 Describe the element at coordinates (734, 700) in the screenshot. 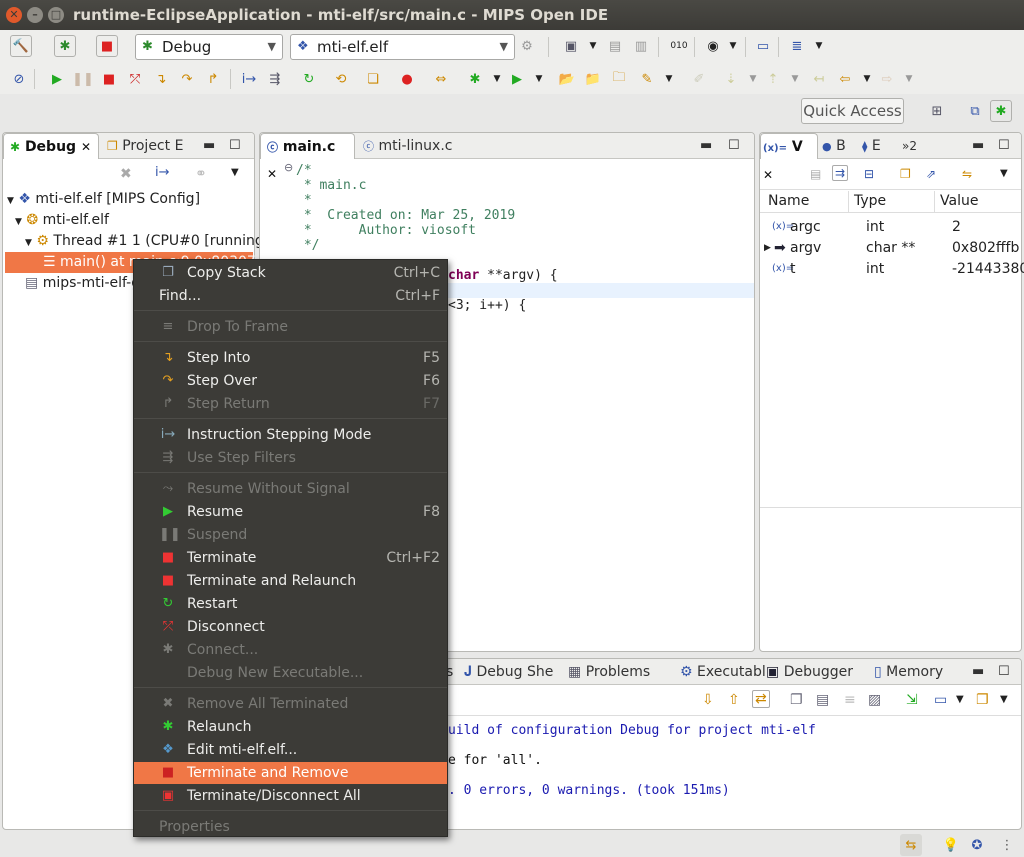

I see `scroll-up-icon: ⇧` at that location.